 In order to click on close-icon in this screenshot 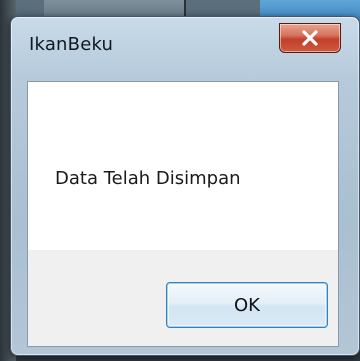, I will do `click(310, 38)`.